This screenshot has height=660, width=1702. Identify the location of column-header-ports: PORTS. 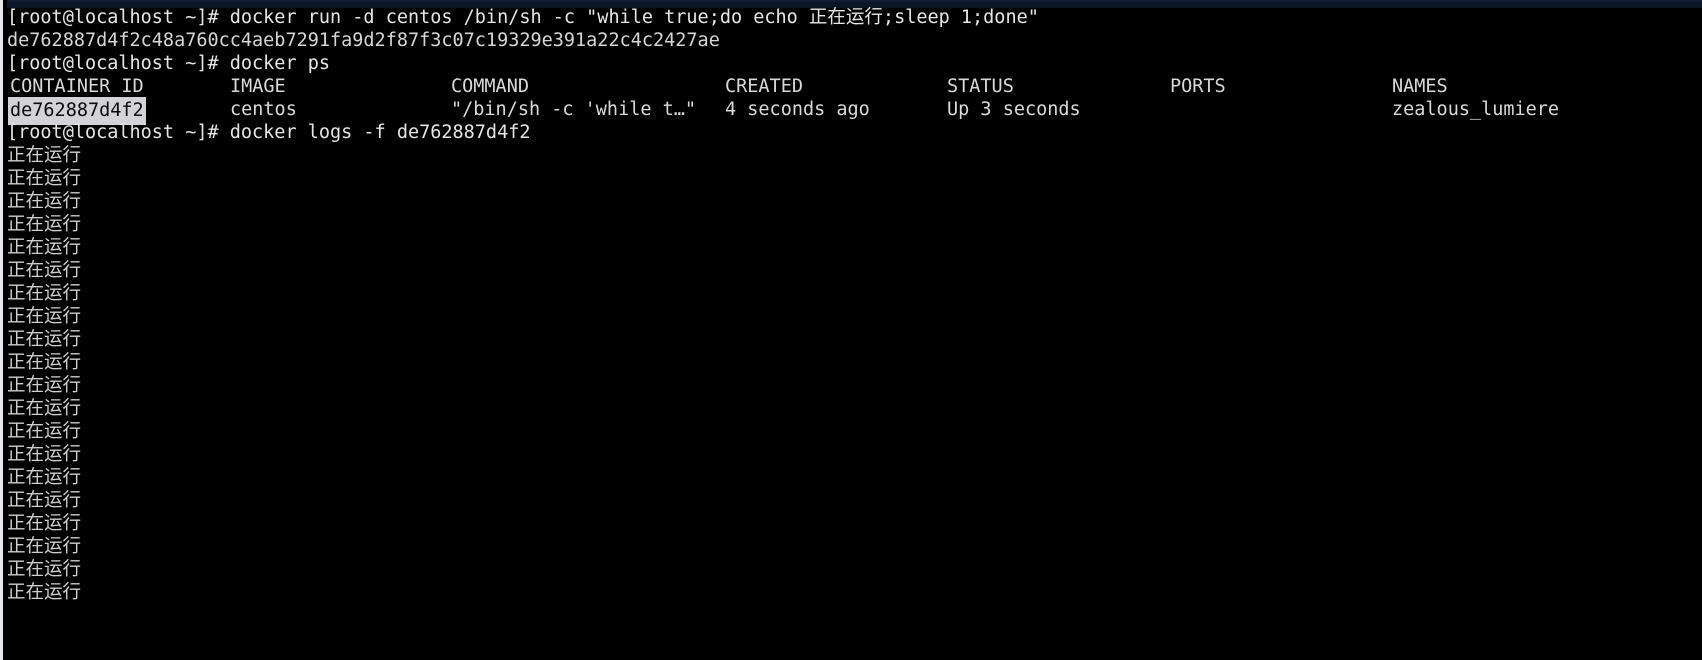
(1198, 86).